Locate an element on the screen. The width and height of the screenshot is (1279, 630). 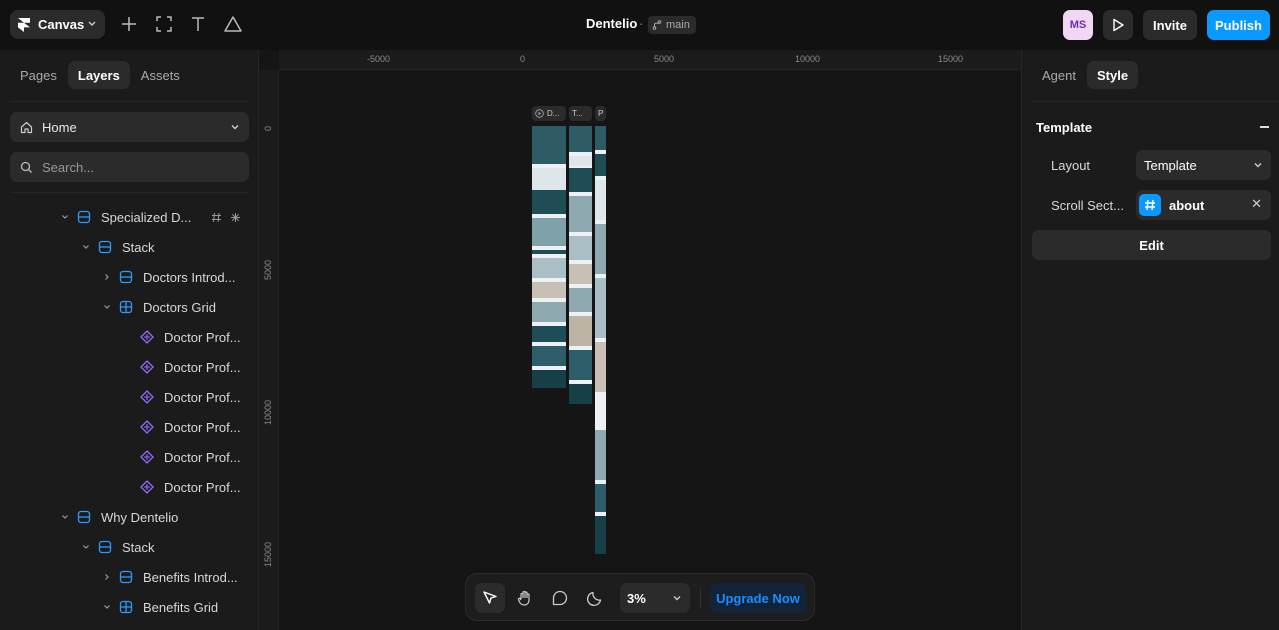
layout-label: Layout is located at coordinates (1071, 165).